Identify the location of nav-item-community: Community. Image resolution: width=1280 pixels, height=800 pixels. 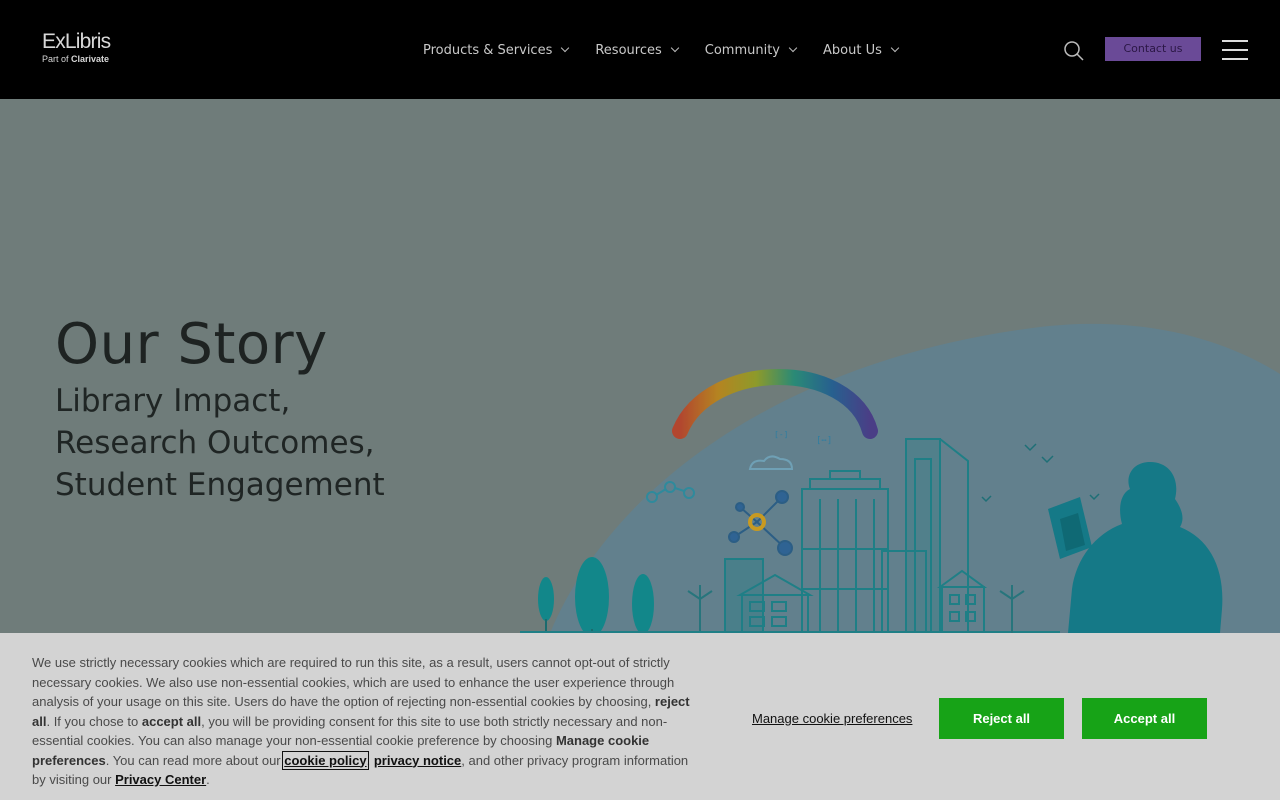
(751, 50).